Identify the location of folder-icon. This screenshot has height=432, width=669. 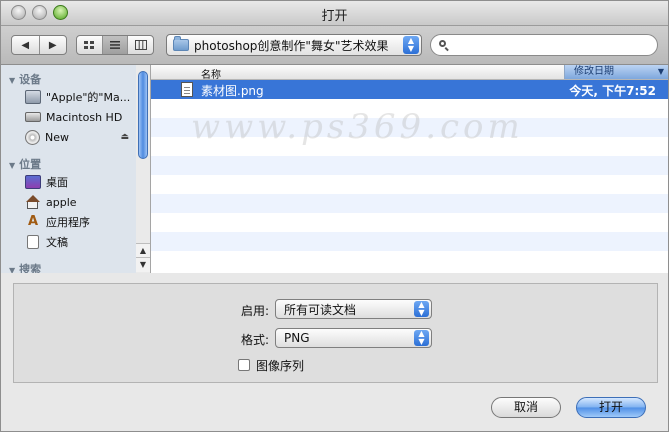
(181, 43).